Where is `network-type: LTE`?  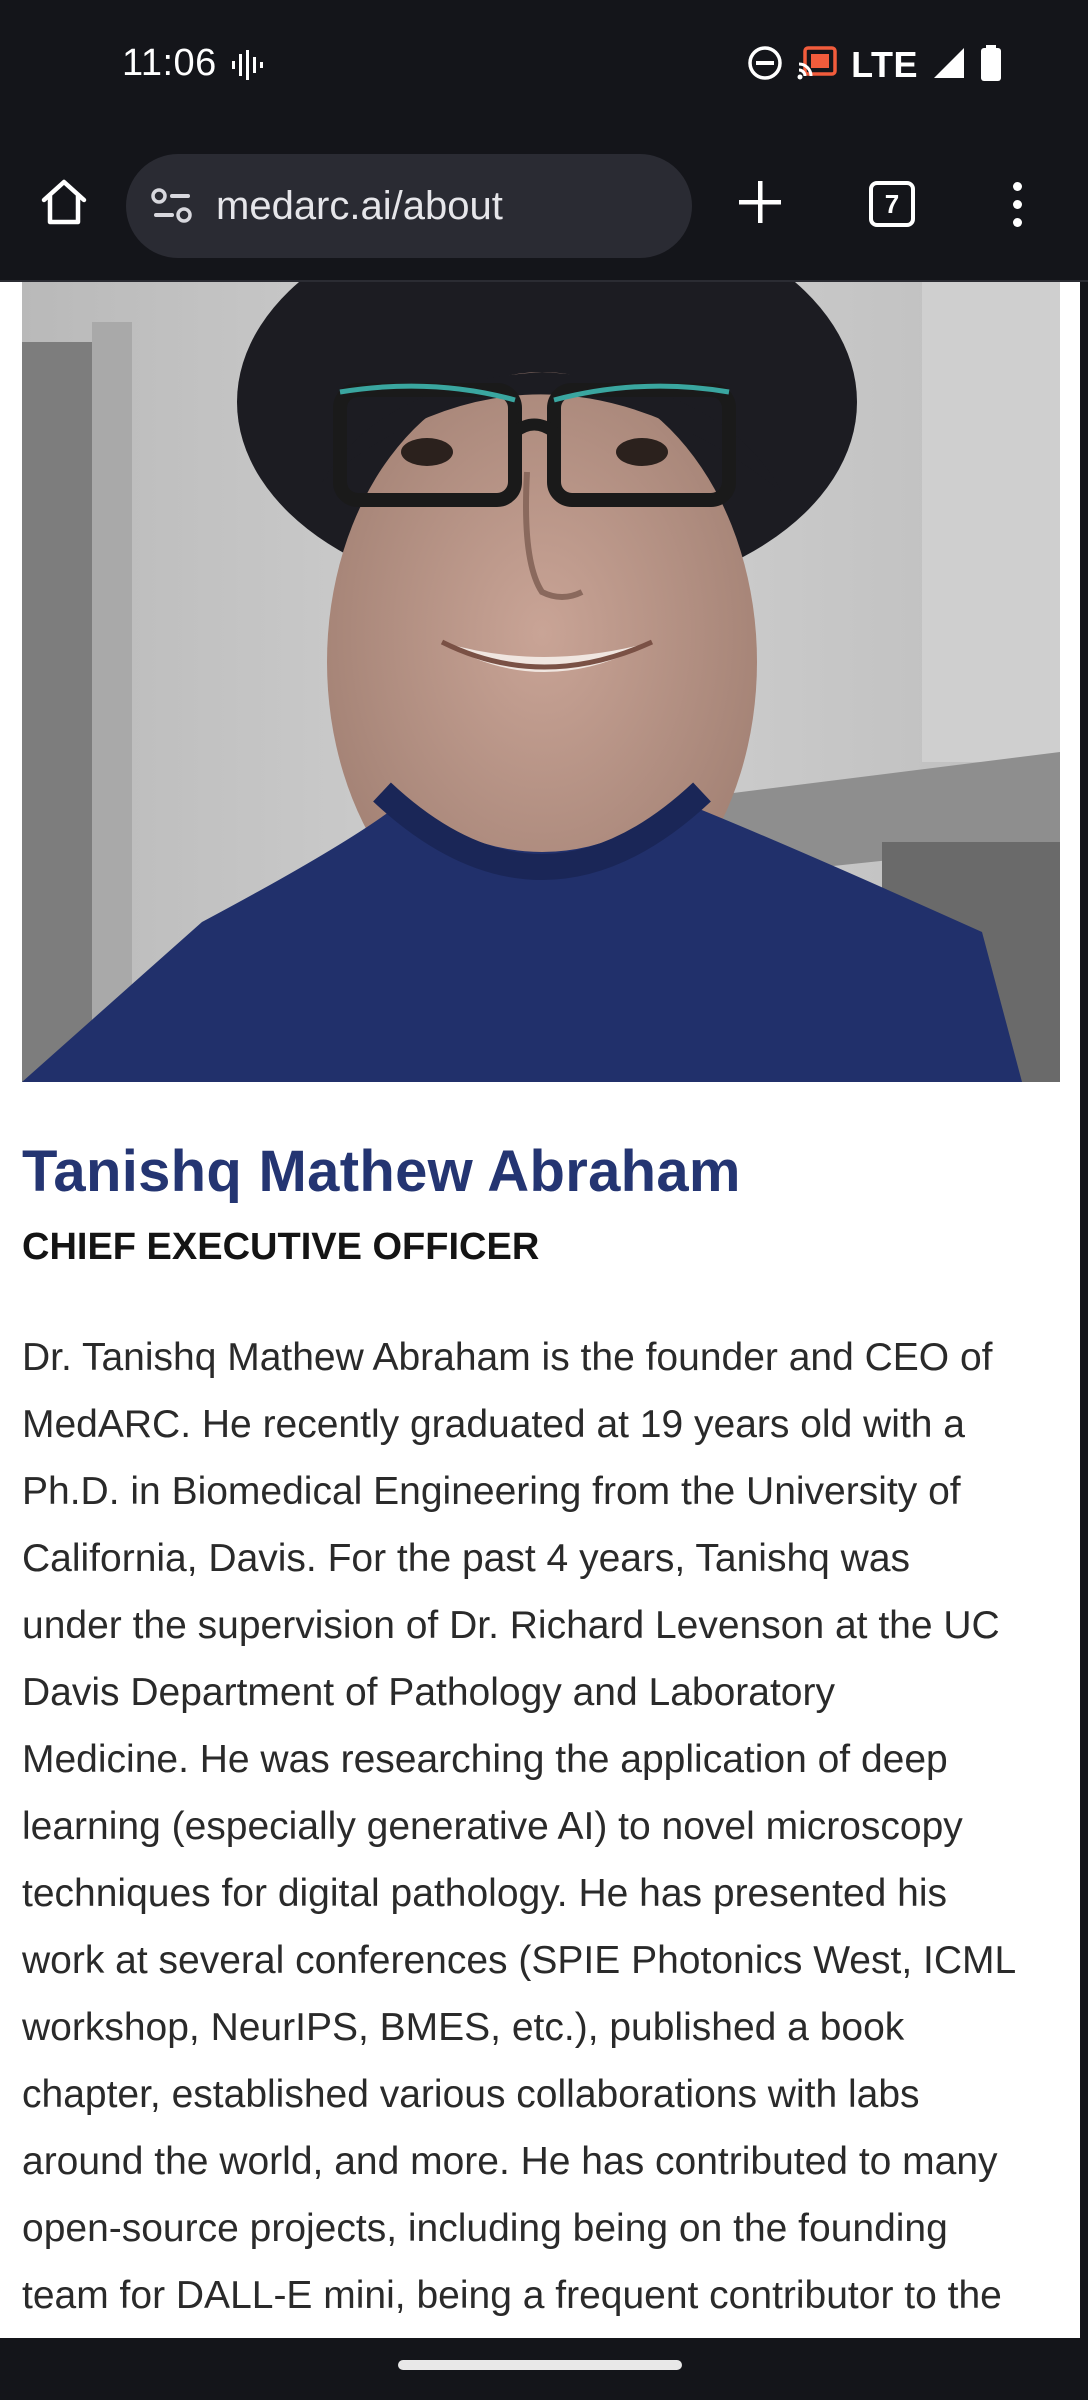
network-type: LTE is located at coordinates (884, 64).